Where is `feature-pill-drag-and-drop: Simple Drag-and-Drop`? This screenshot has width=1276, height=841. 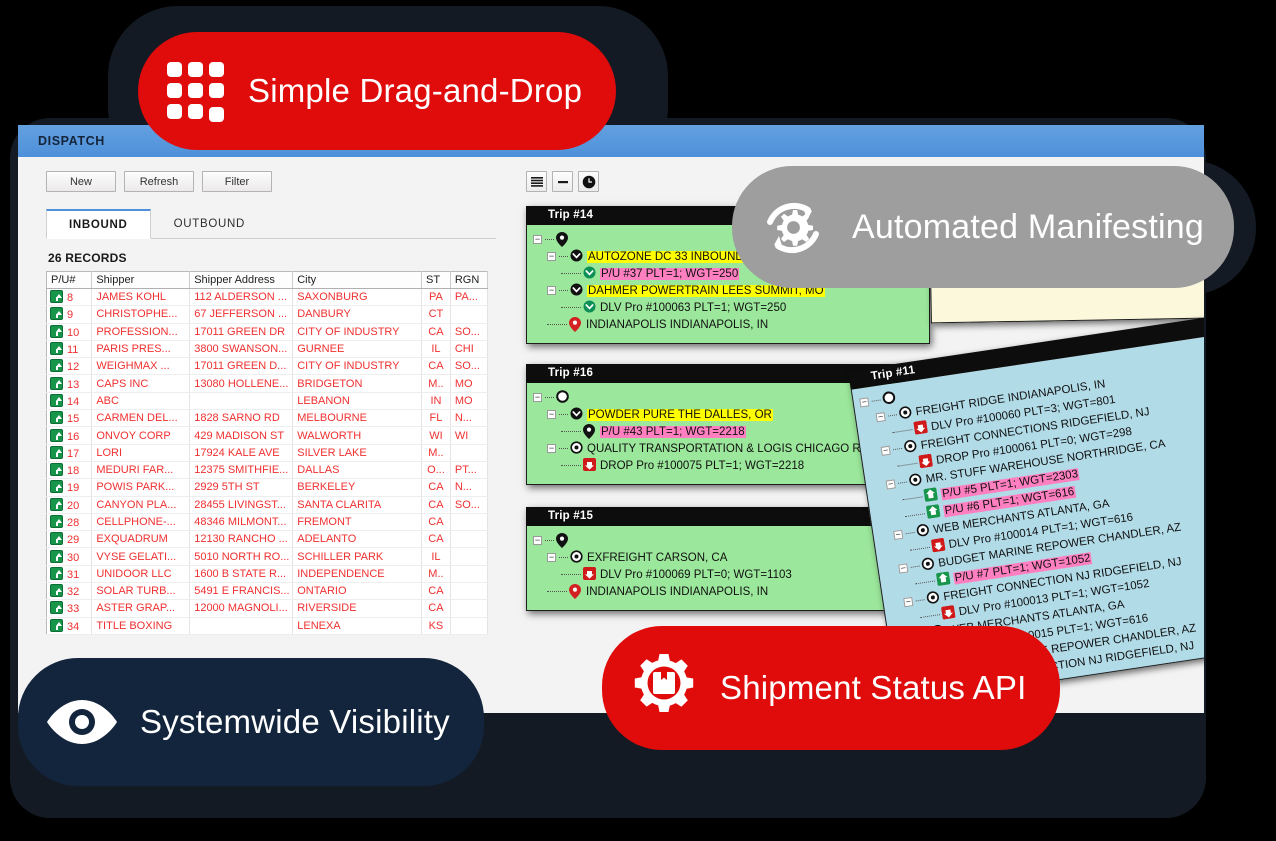
feature-pill-drag-and-drop: Simple Drag-and-Drop is located at coordinates (377, 91).